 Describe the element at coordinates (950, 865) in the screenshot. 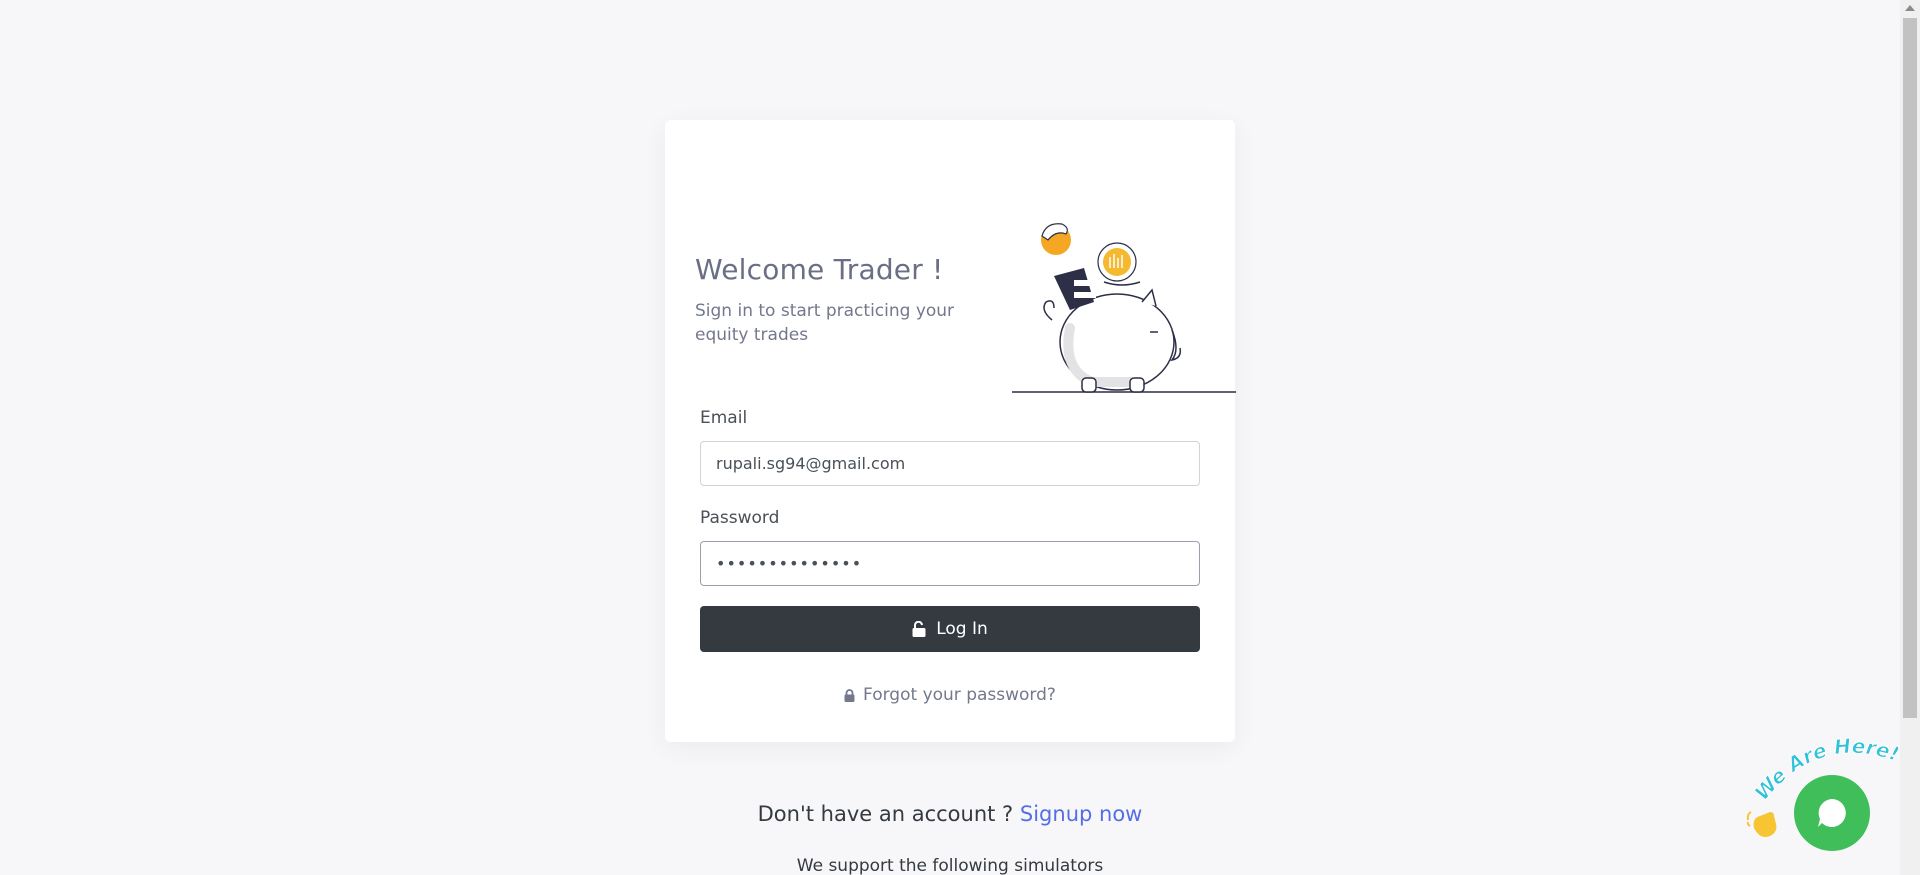

I see `support-text: We support the following simulators` at that location.